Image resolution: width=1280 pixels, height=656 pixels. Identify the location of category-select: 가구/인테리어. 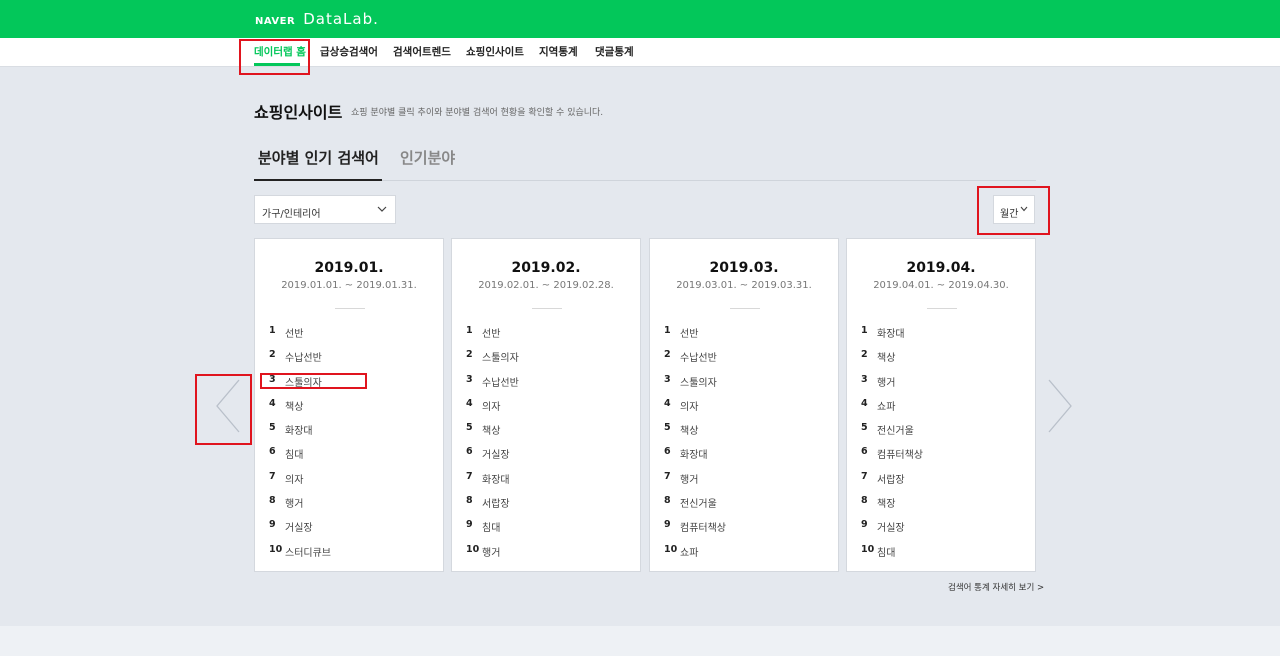
(325, 209).